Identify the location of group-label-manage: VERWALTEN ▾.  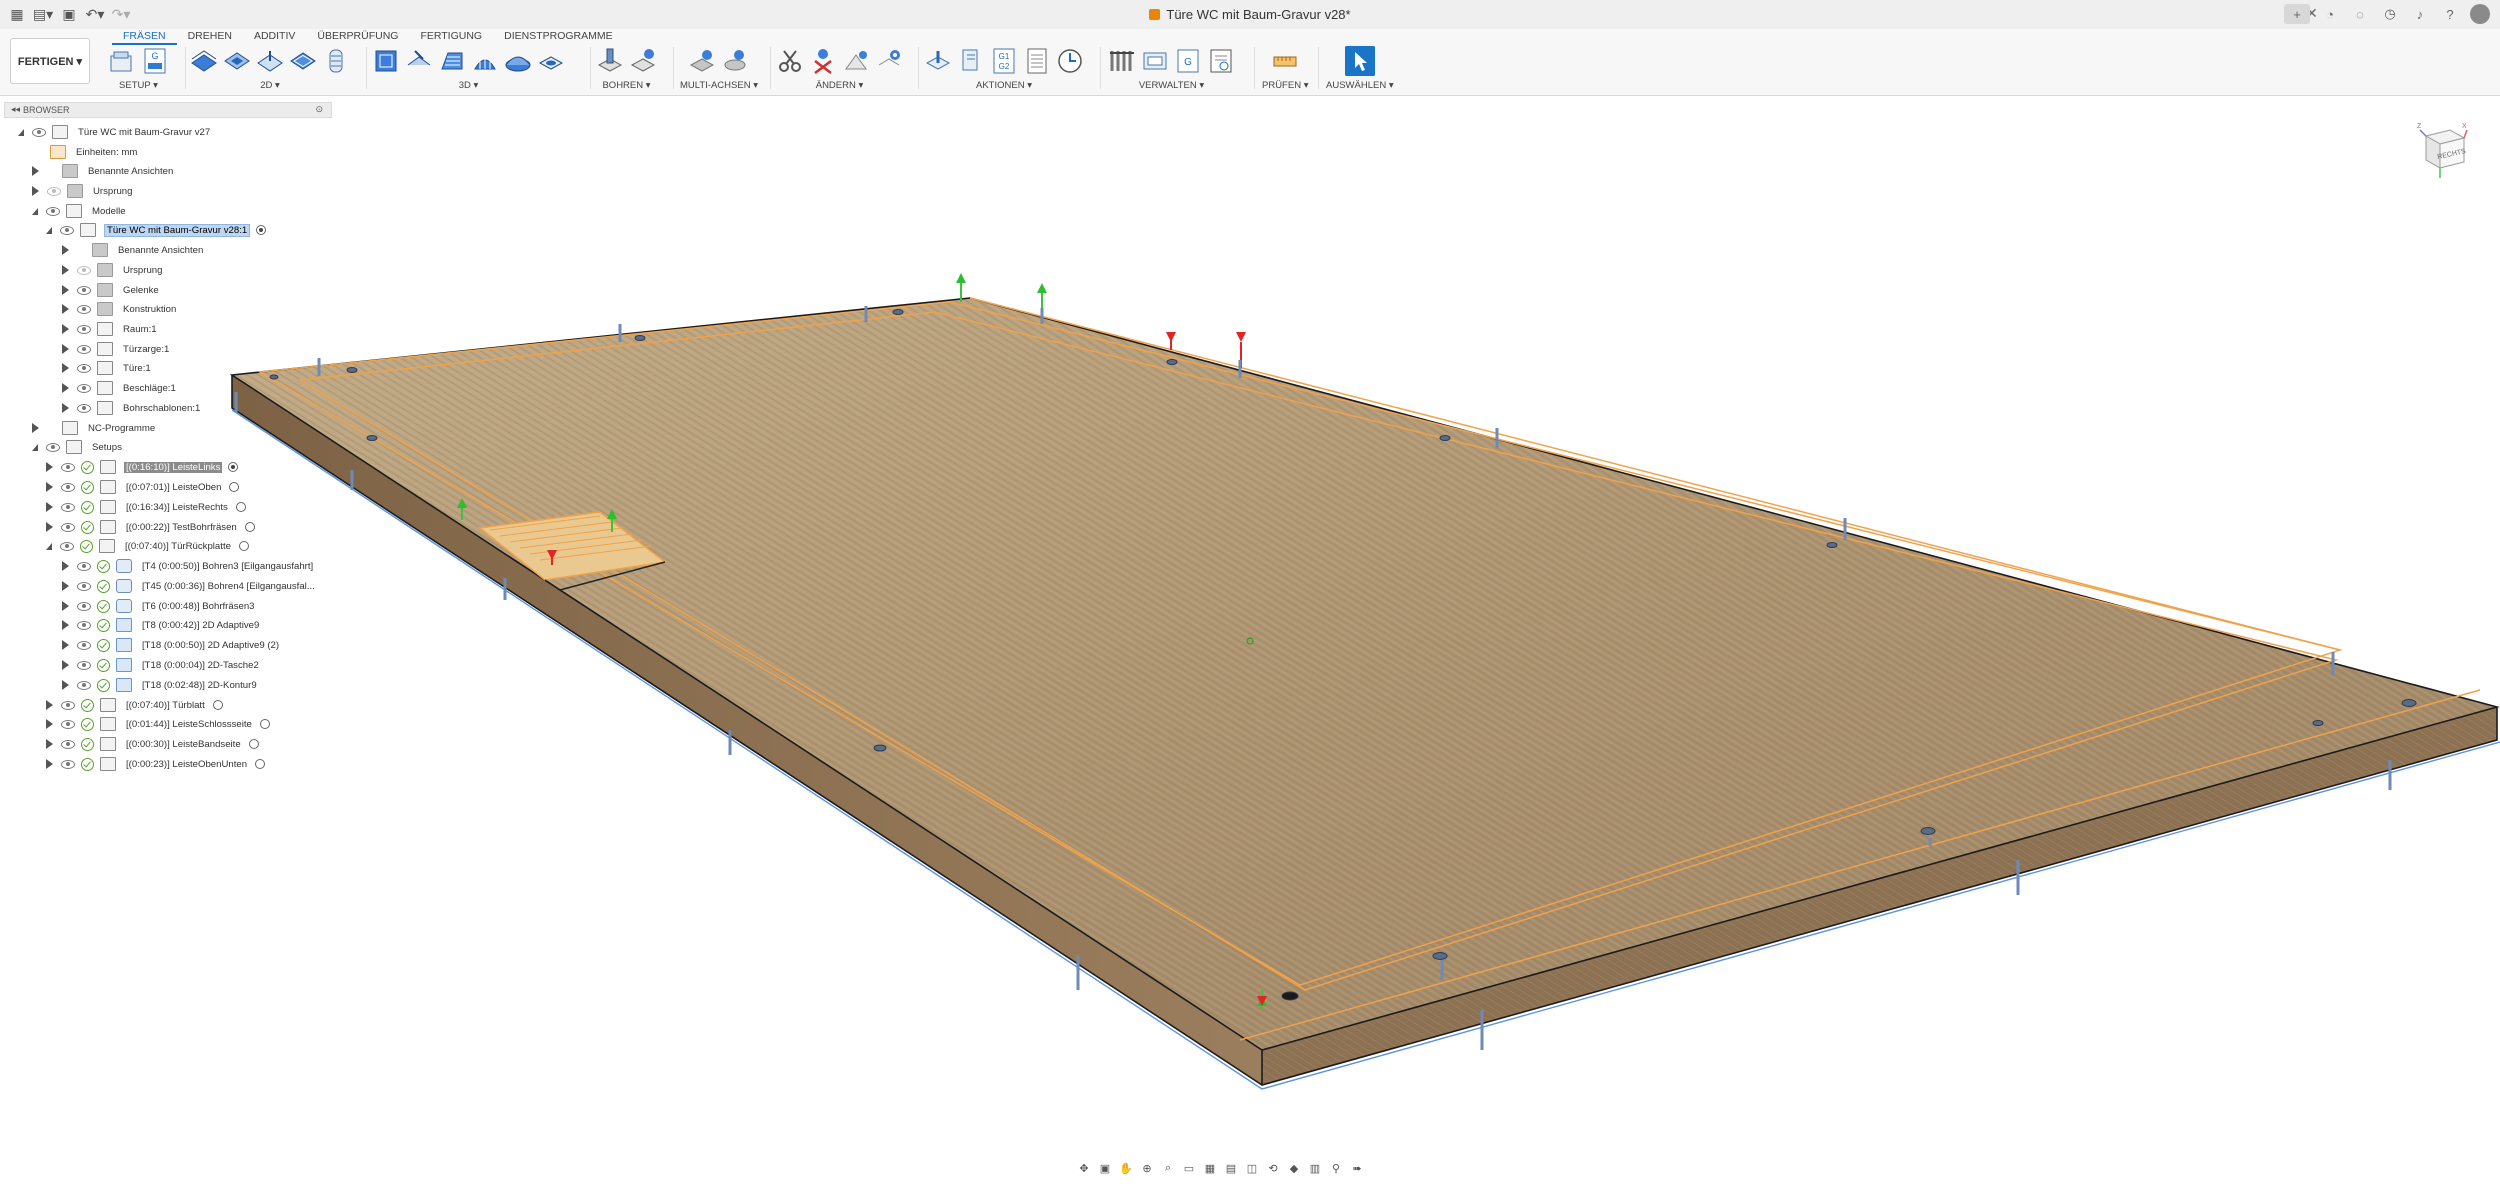
(1171, 85).